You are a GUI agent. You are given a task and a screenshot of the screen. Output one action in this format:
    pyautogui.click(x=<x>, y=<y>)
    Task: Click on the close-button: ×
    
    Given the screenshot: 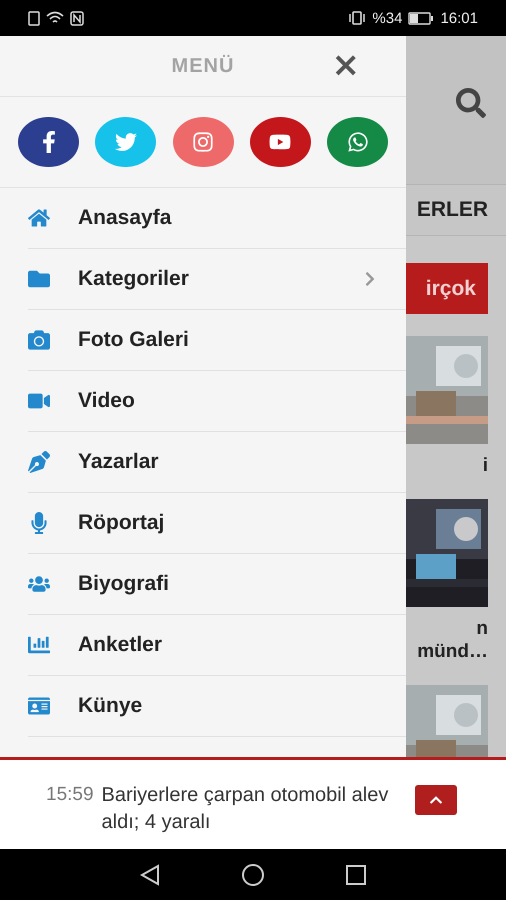 What is the action you would take?
    pyautogui.click(x=346, y=65)
    